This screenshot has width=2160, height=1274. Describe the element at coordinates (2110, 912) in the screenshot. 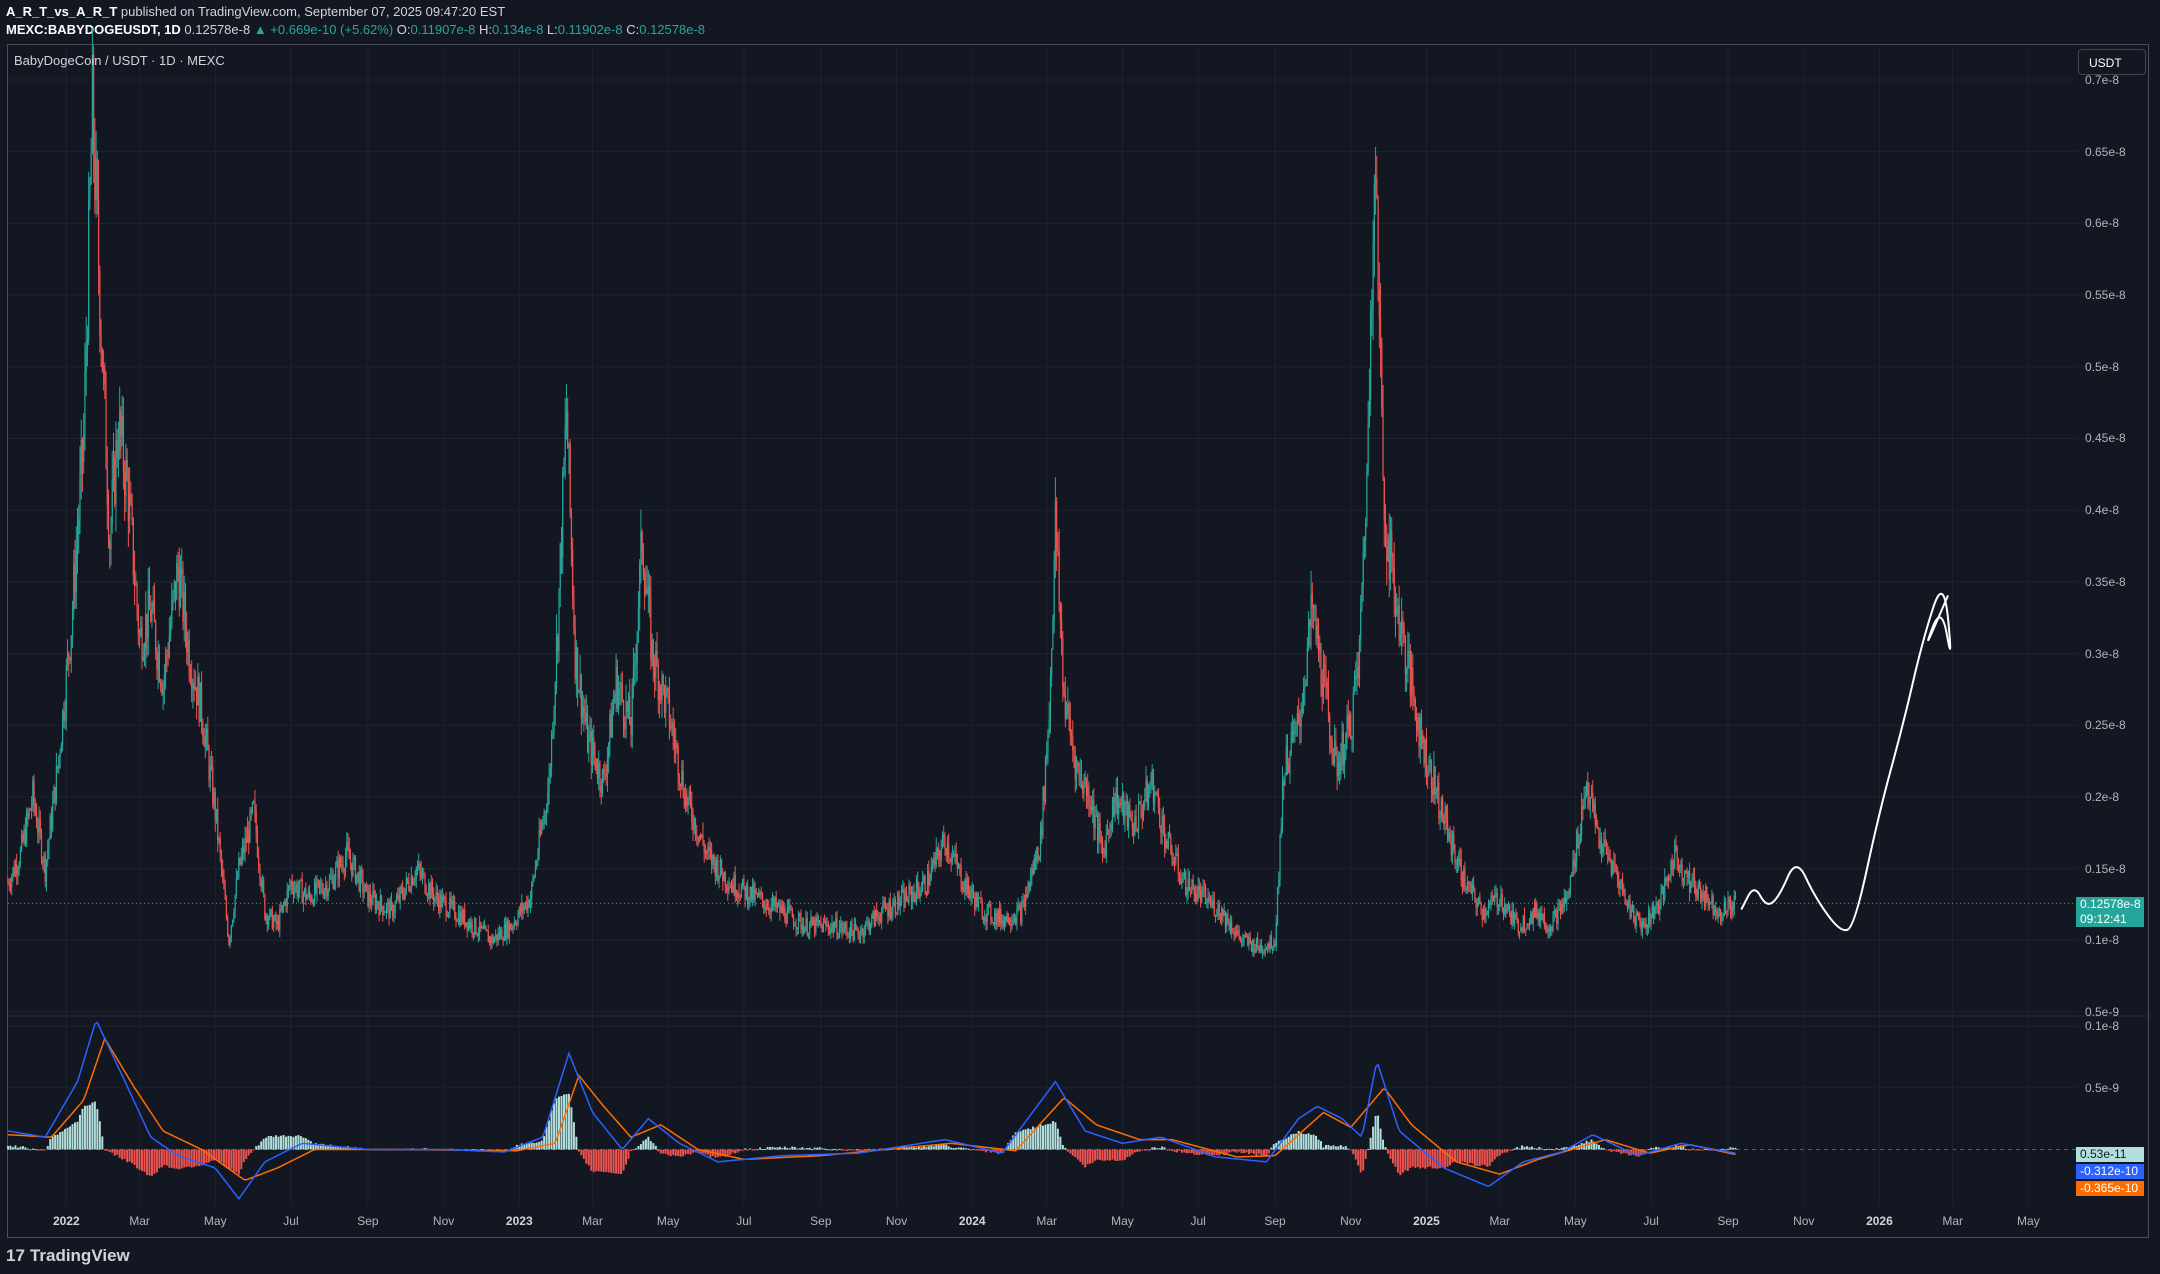

I see `price-tag: 0.12578e-8 09:12:41` at that location.